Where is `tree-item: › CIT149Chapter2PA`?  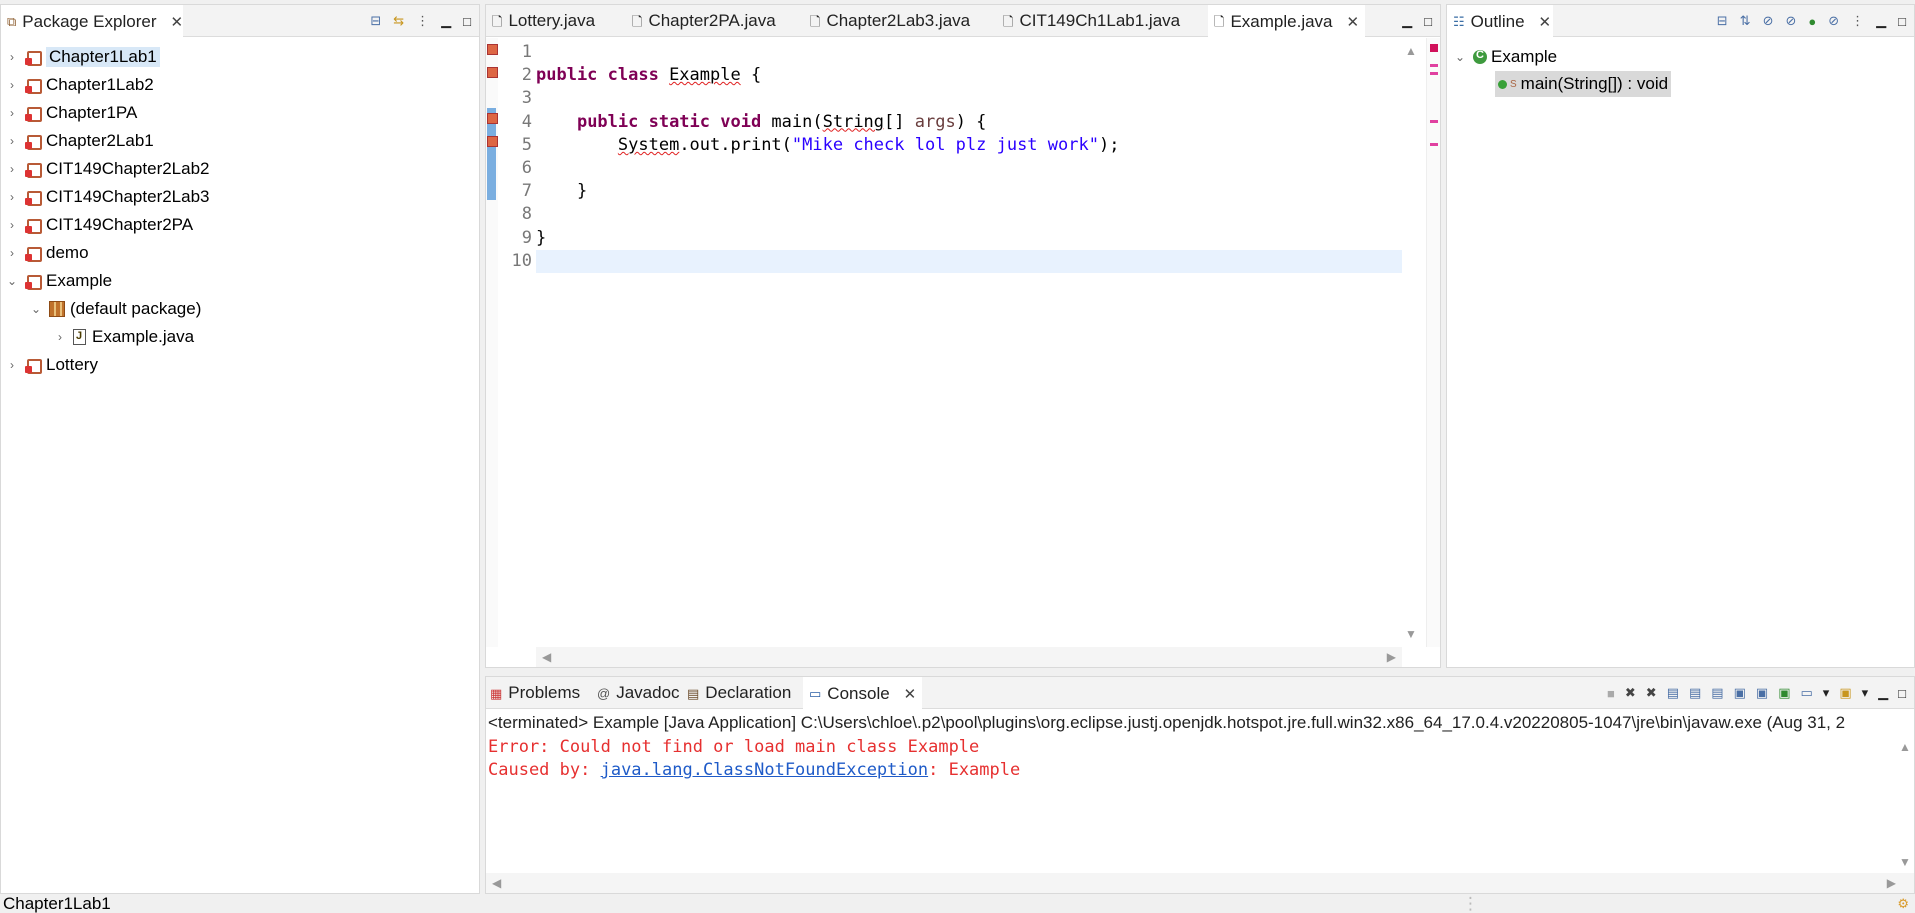 tree-item: › CIT149Chapter2PA is located at coordinates (240, 225).